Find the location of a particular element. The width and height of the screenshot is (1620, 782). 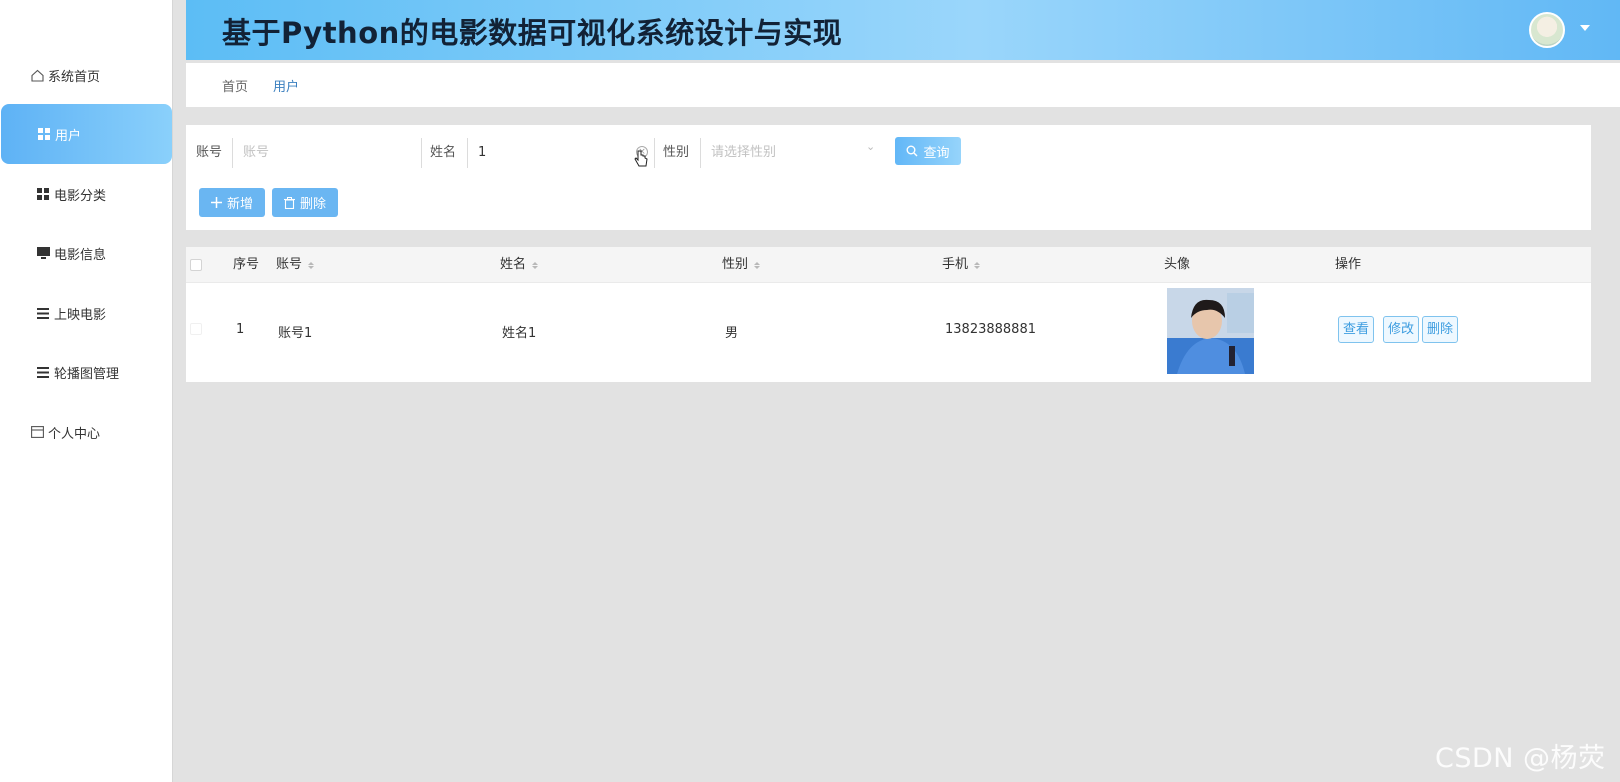

row-checkbox is located at coordinates (196, 329).